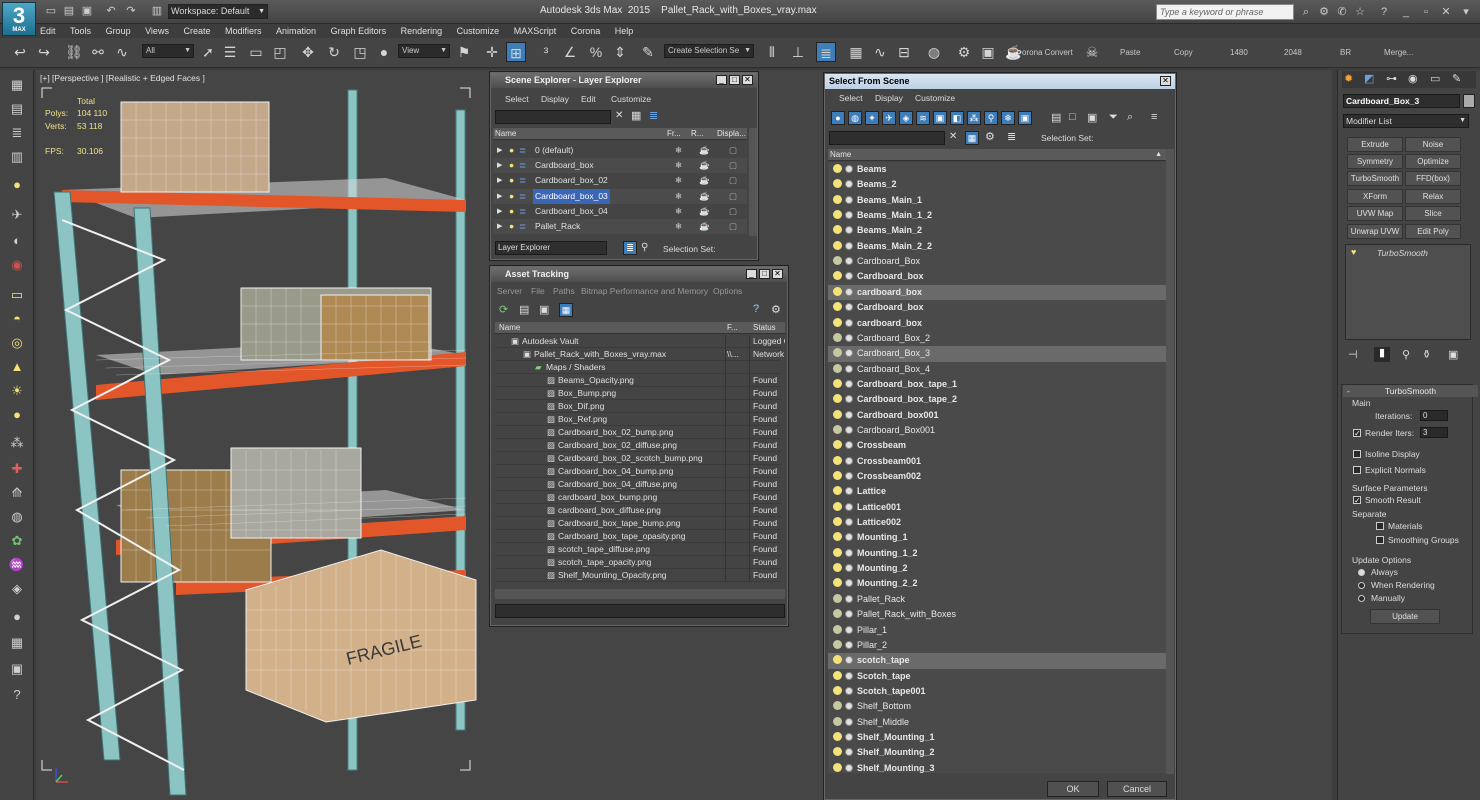 The image size is (1480, 800). Describe the element at coordinates (957, 118) in the screenshot. I see `filter-xrefs-icon: ◧` at that location.